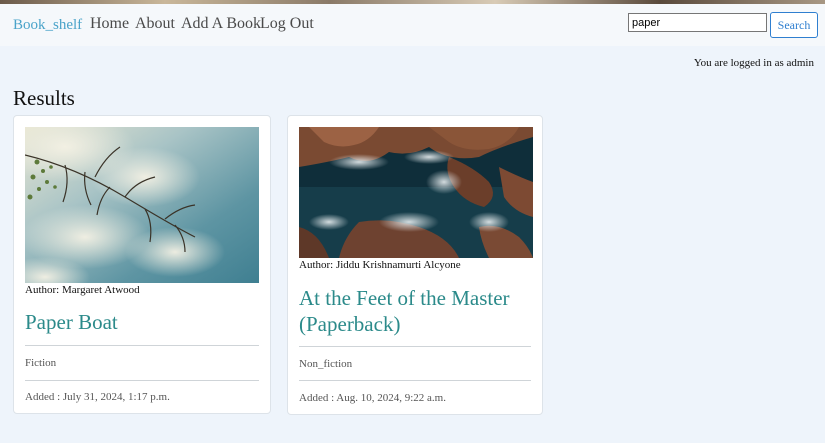 The height and width of the screenshot is (443, 825). What do you see at coordinates (221, 24) in the screenshot?
I see `nav-link-add-book: Add A Book` at bounding box center [221, 24].